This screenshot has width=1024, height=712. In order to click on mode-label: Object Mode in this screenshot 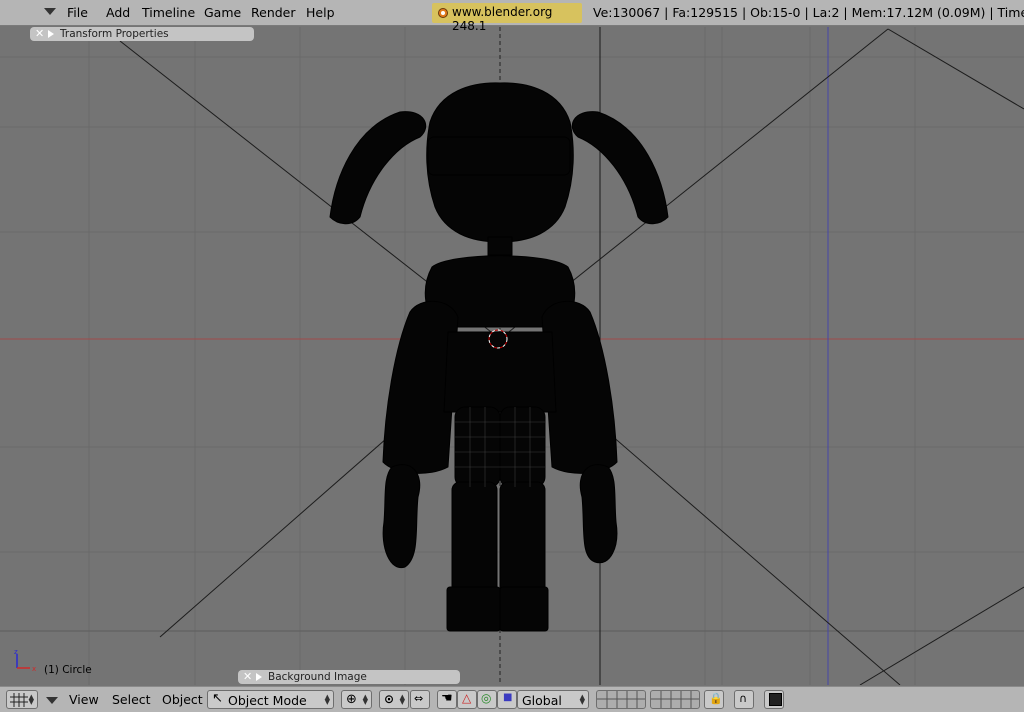, I will do `click(267, 700)`.